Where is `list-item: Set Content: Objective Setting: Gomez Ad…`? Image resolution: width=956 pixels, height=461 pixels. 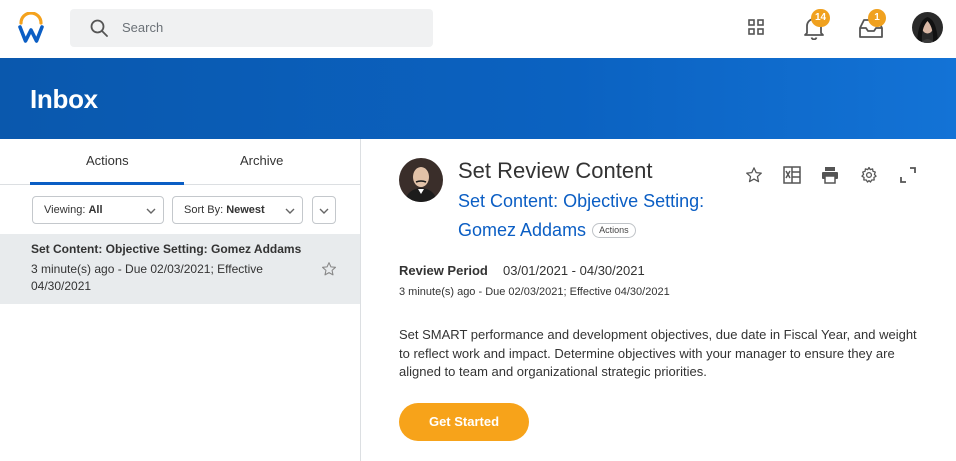 list-item: Set Content: Objective Setting: Gomez Ad… is located at coordinates (180, 269).